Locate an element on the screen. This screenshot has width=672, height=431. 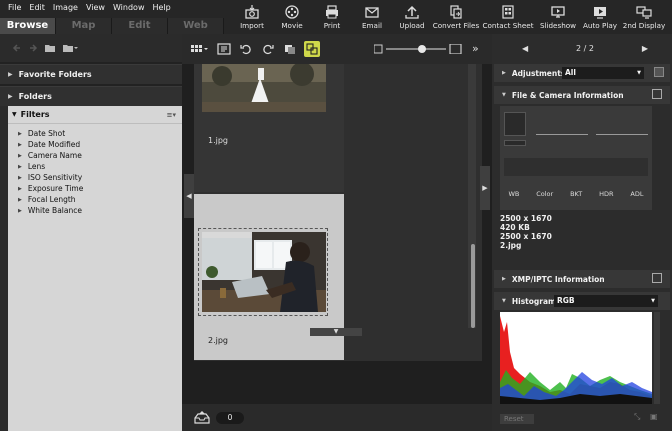
auto-play-icon is located at coordinates (600, 13).